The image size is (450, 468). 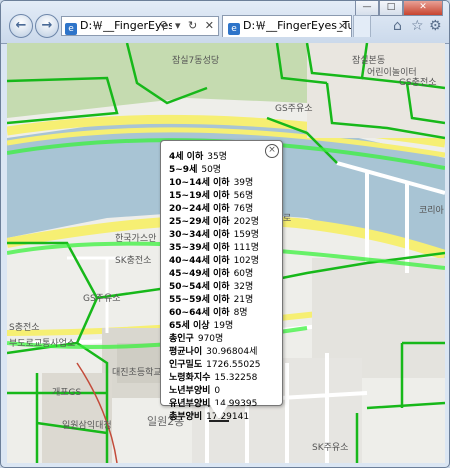 I want to click on popup-stat-row: 평균나이 30.96804세, so click(x=215, y=352).